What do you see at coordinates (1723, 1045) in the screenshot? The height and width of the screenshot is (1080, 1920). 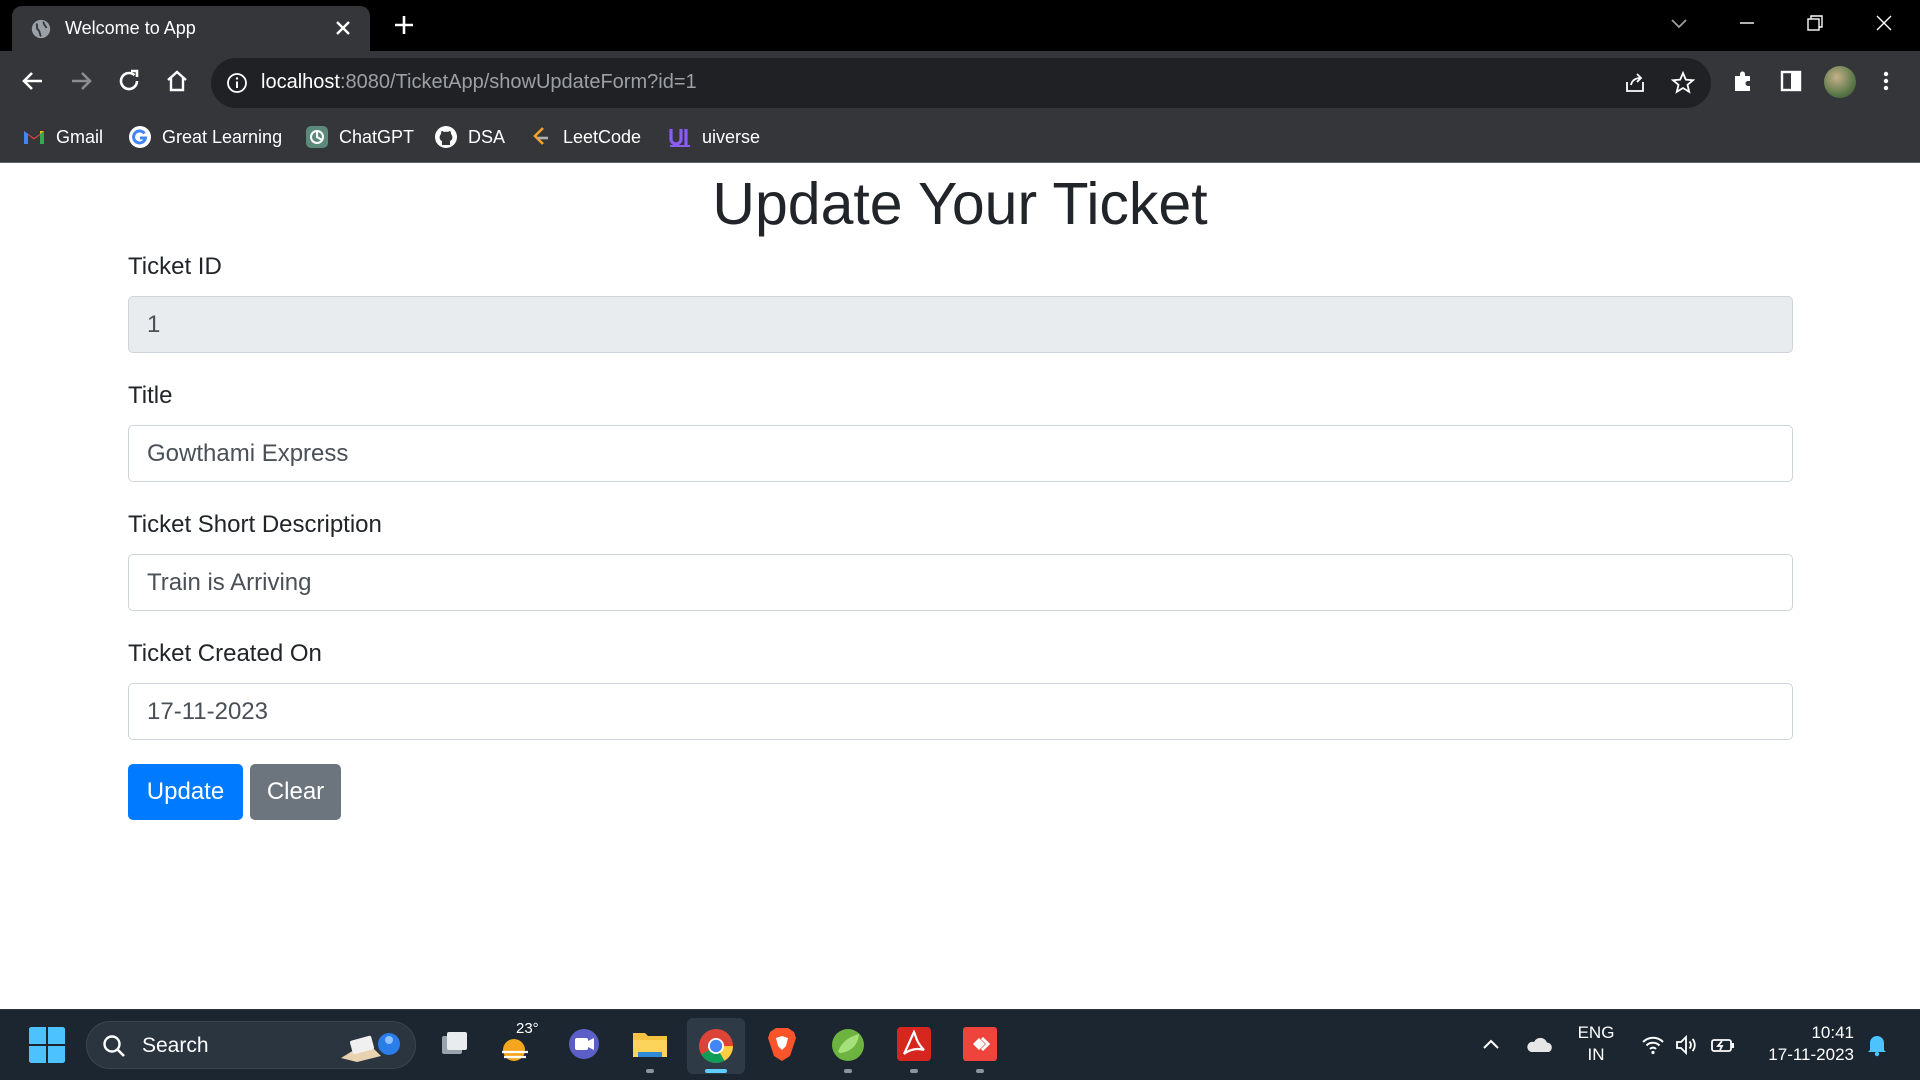 I see `battery-charging-icon` at bounding box center [1723, 1045].